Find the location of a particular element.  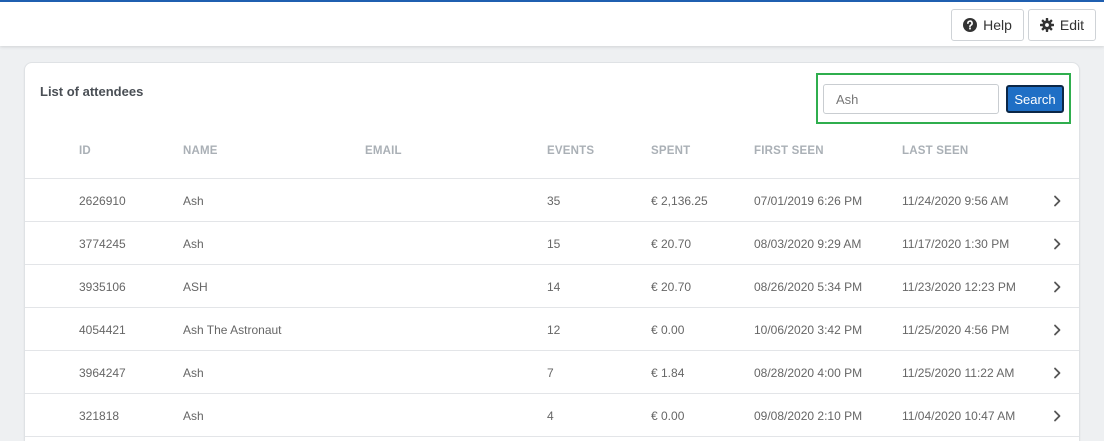

column-header-id: ID is located at coordinates (85, 151).